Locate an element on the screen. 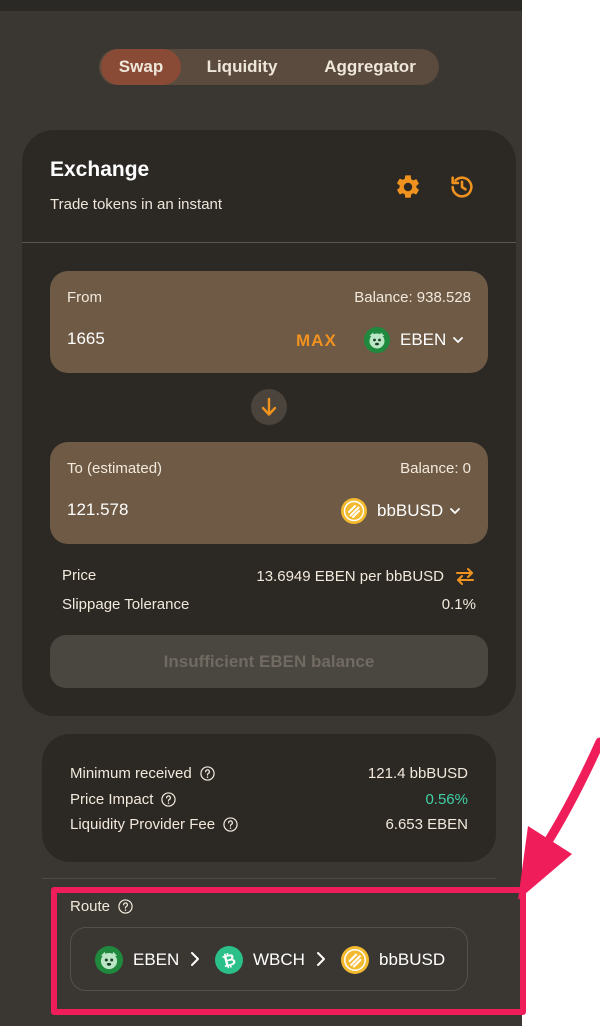 The height and width of the screenshot is (1026, 600). to-amount-input is located at coordinates (167, 510).